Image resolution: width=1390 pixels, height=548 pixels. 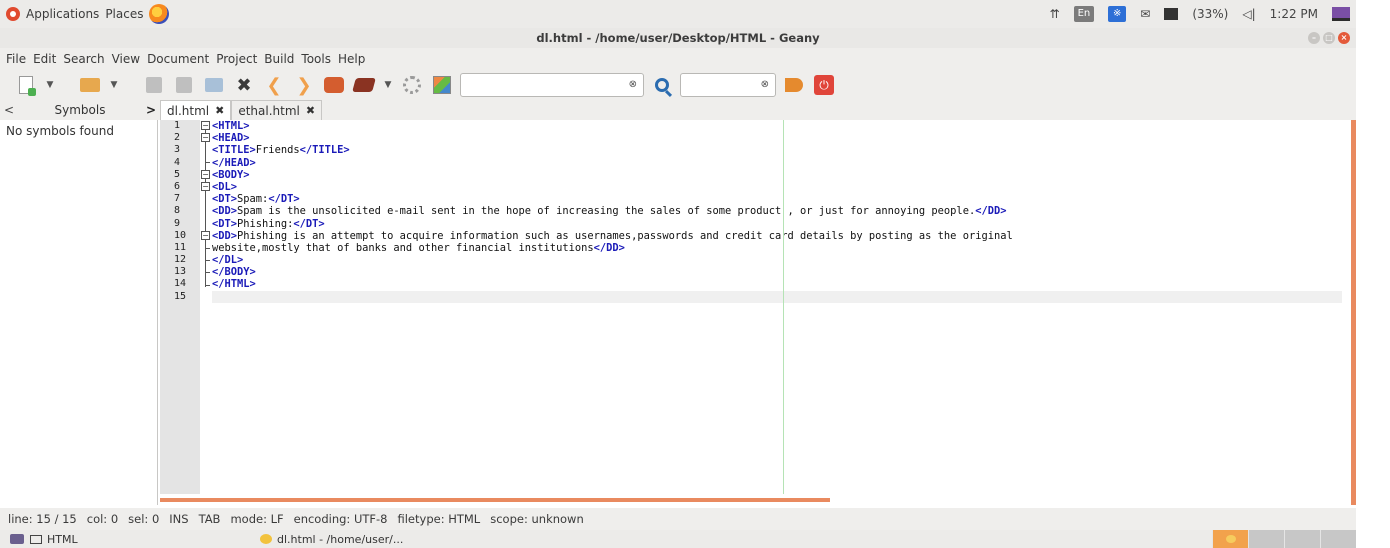 What do you see at coordinates (1210, 14) in the screenshot?
I see `battery-percentage: (33%)` at bounding box center [1210, 14].